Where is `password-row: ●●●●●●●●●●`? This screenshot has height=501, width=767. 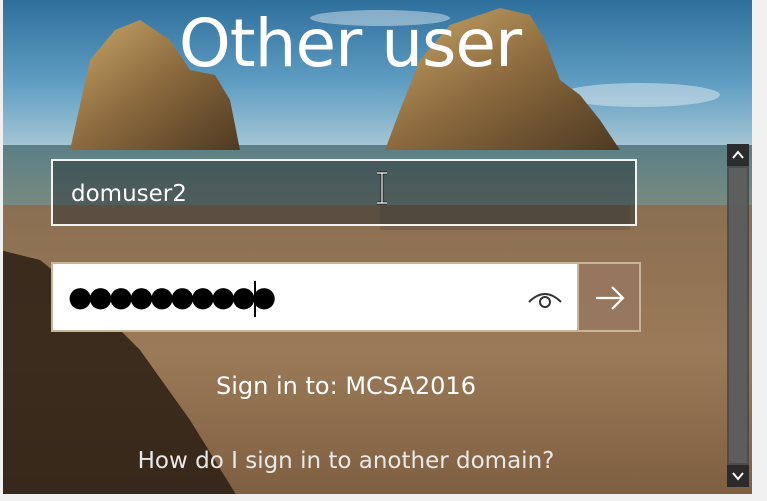
password-row: ●●●●●●●●●● is located at coordinates (346, 297).